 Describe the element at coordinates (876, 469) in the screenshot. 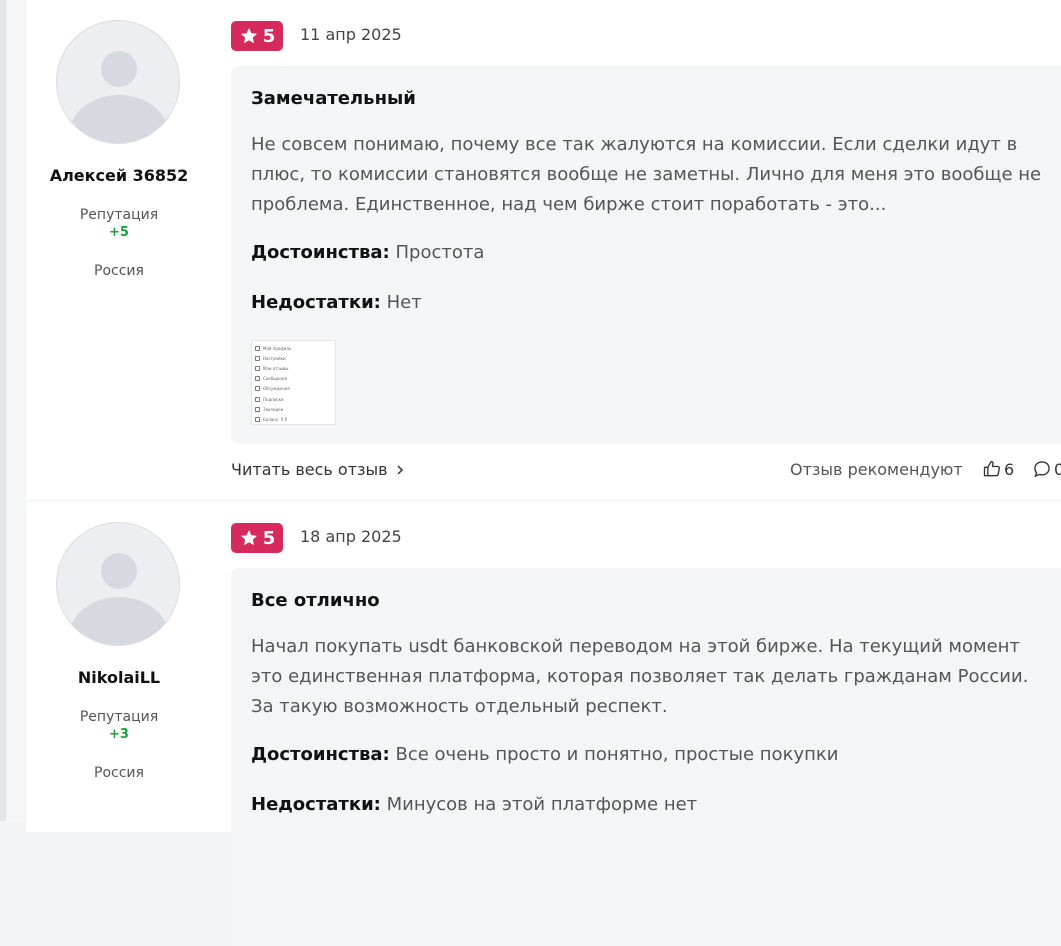

I see `recommend-label: Отзыв рекомендуют` at that location.